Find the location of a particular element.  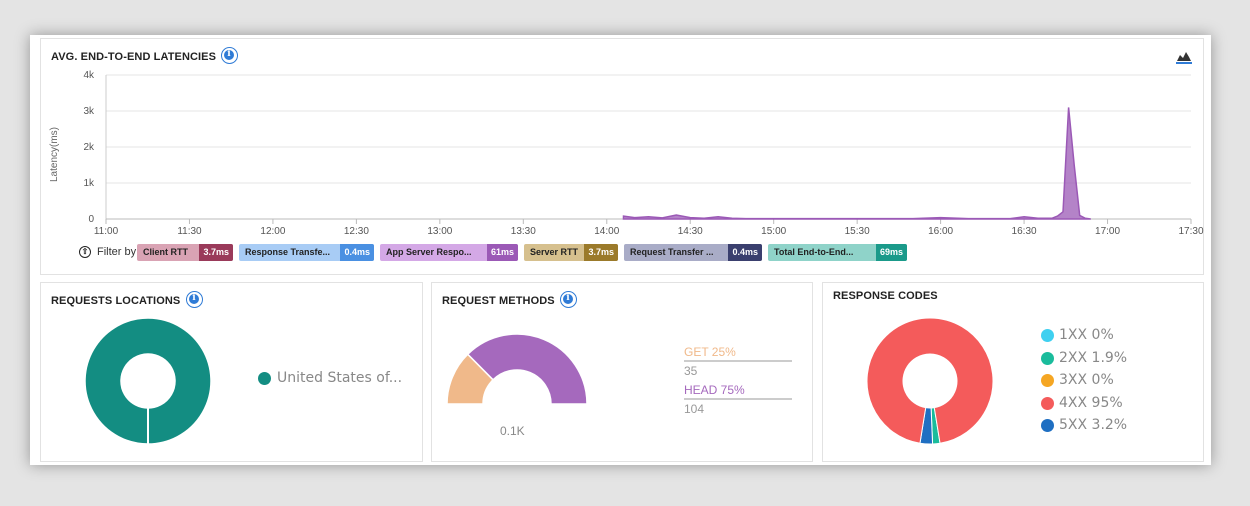

x-tick-label: 14:30 is located at coordinates (690, 231).